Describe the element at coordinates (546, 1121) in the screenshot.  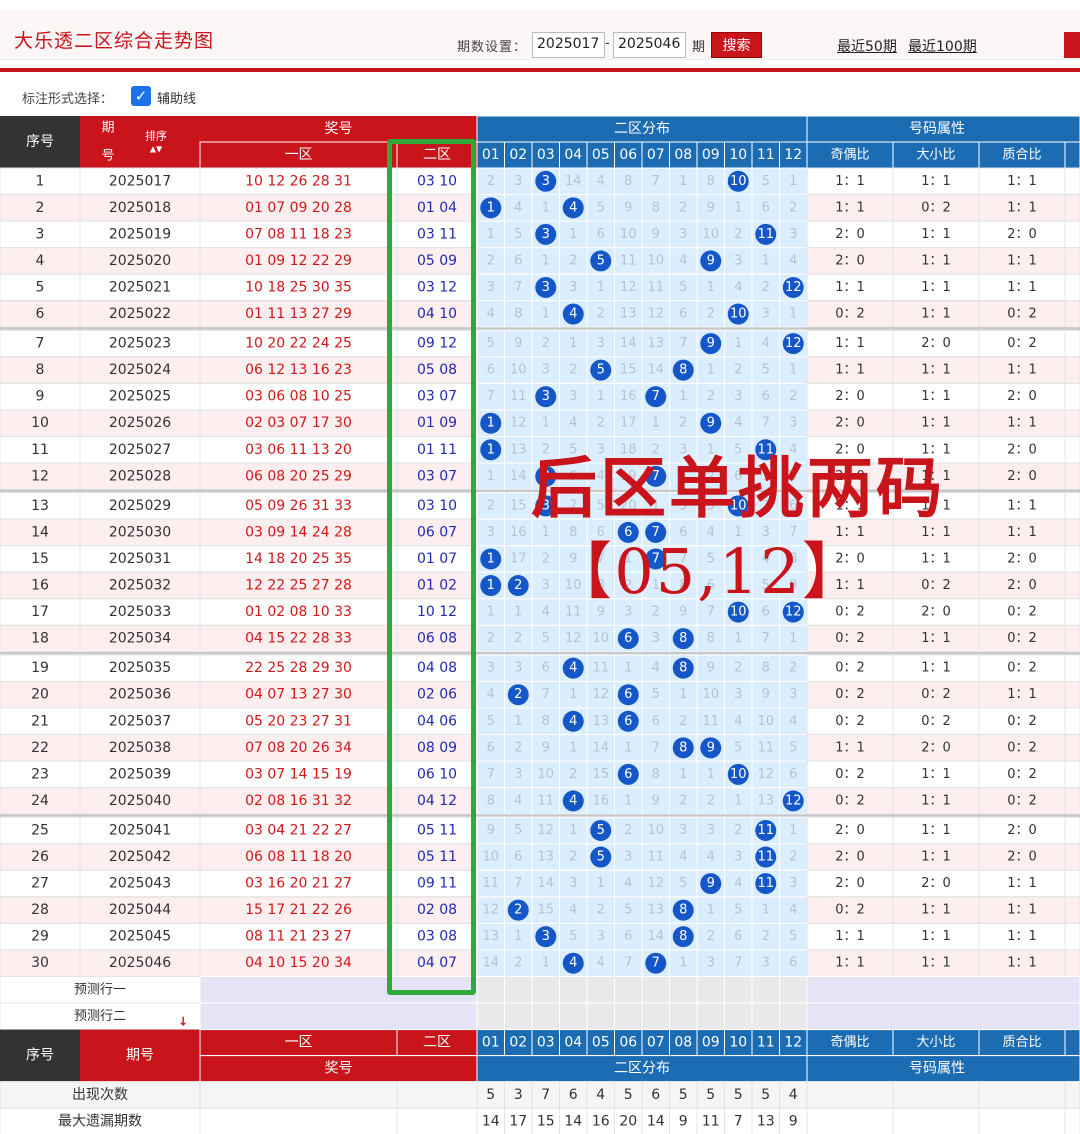
I see `stats-value: 15` at that location.